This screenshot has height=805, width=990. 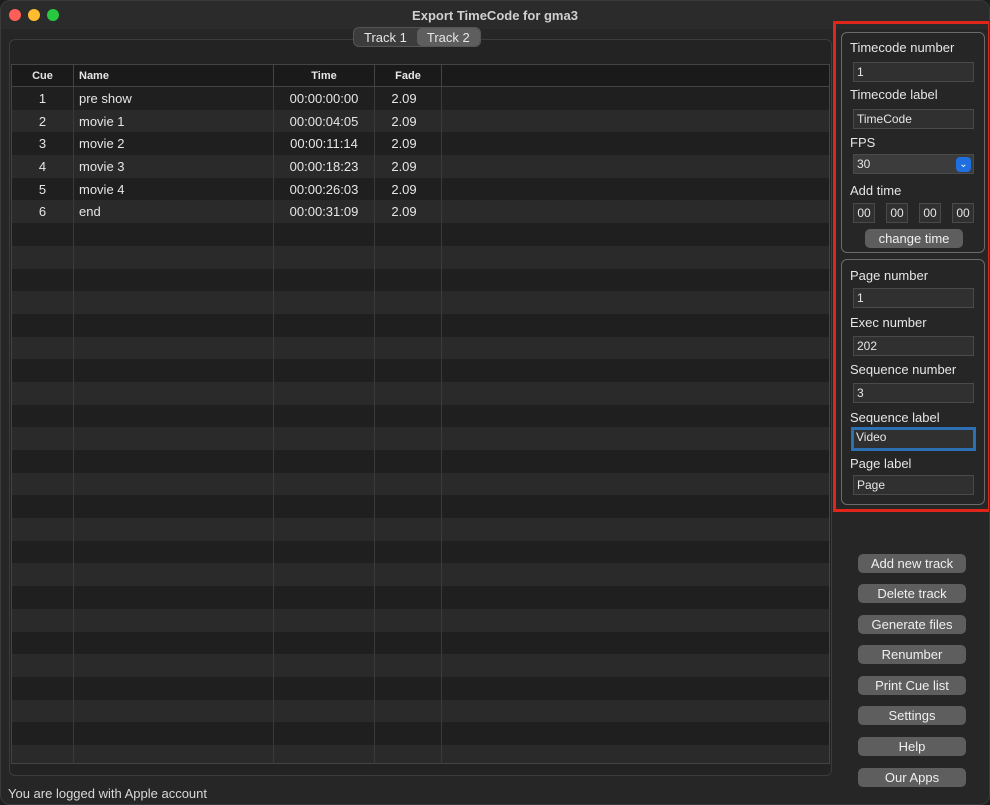 What do you see at coordinates (913, 346) in the screenshot?
I see `exec-number-field: 202` at bounding box center [913, 346].